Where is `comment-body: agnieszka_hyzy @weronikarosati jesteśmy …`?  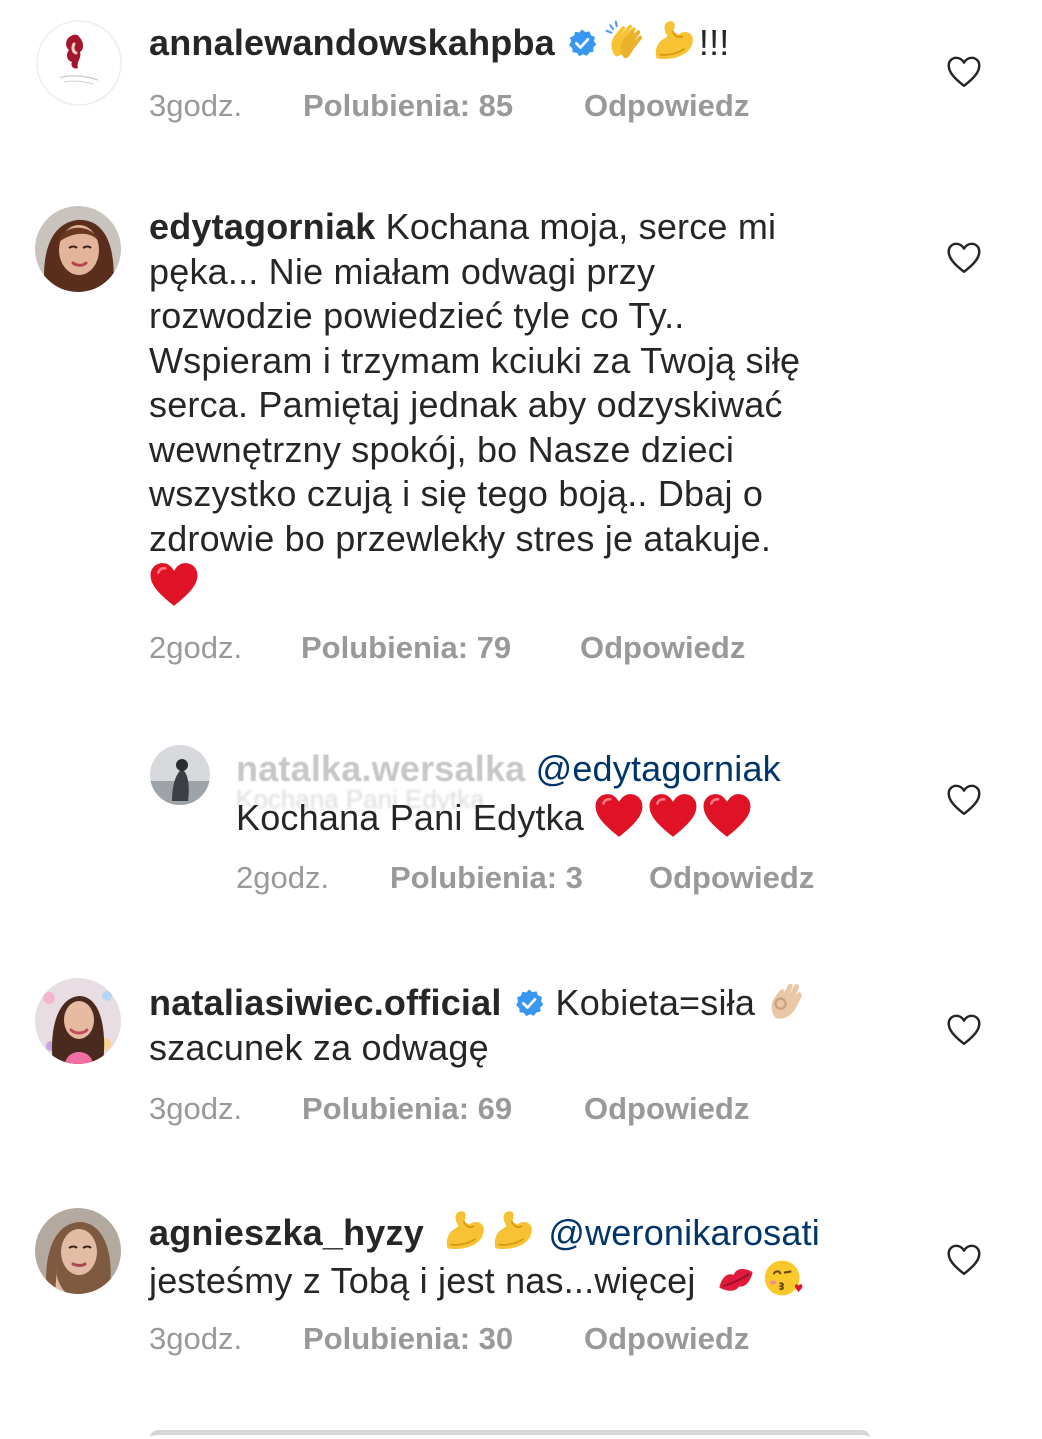
comment-body: agnieszka_hyzy @weronikarosati jesteśmy … is located at coordinates (549, 1255).